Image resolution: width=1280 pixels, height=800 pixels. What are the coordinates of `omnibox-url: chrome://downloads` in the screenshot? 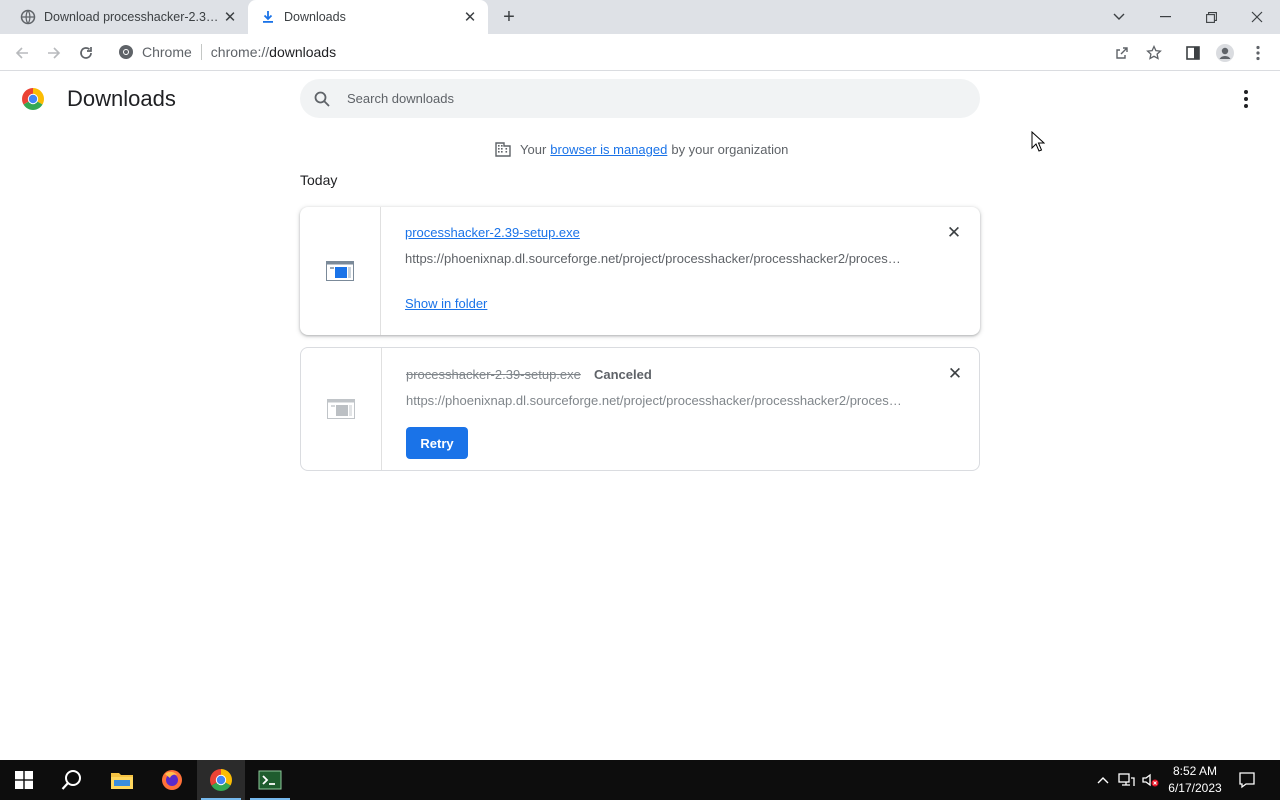 It's located at (273, 52).